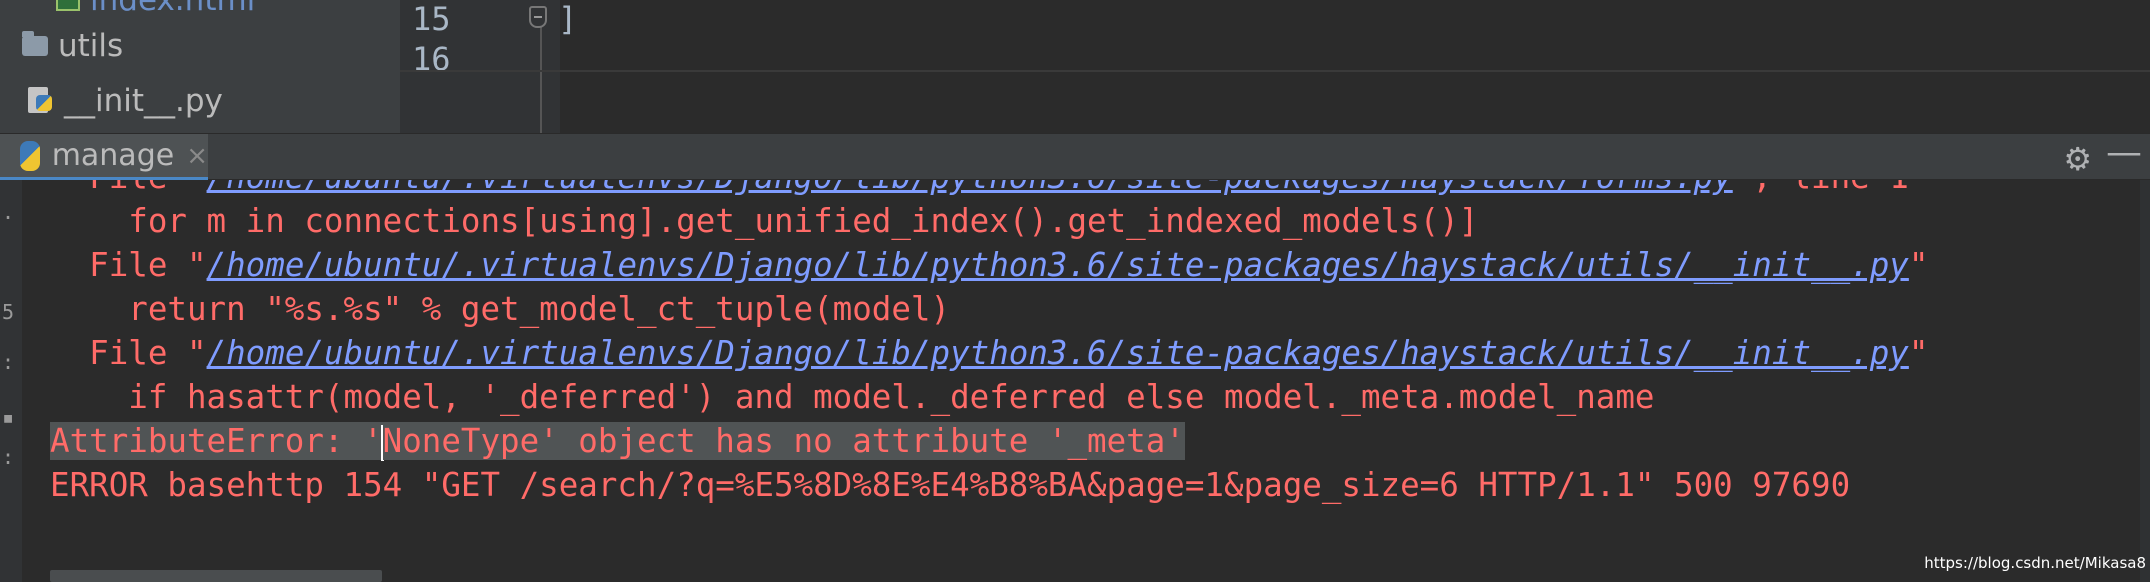  I want to click on run-tool-window-header: manage × ⚙ —, so click(1075, 156).